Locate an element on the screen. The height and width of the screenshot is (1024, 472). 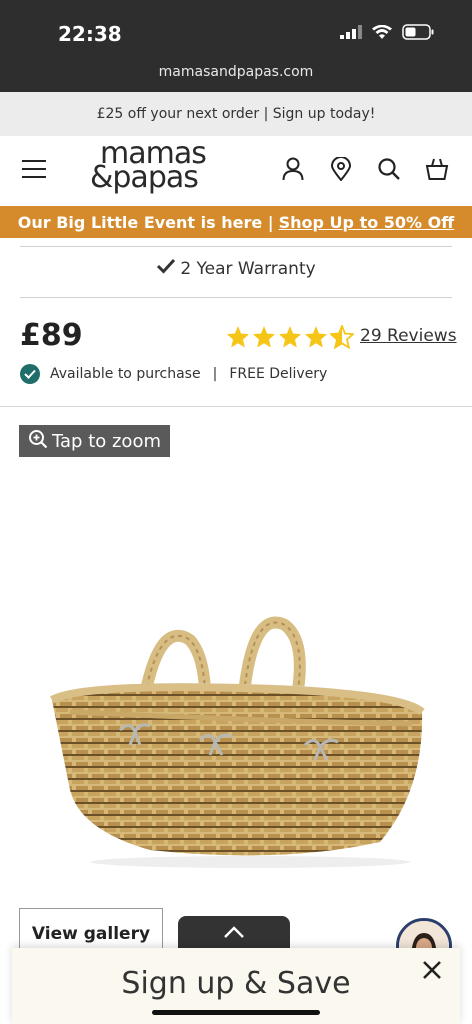
brand-logo: mamas &papas is located at coordinates (148, 167).